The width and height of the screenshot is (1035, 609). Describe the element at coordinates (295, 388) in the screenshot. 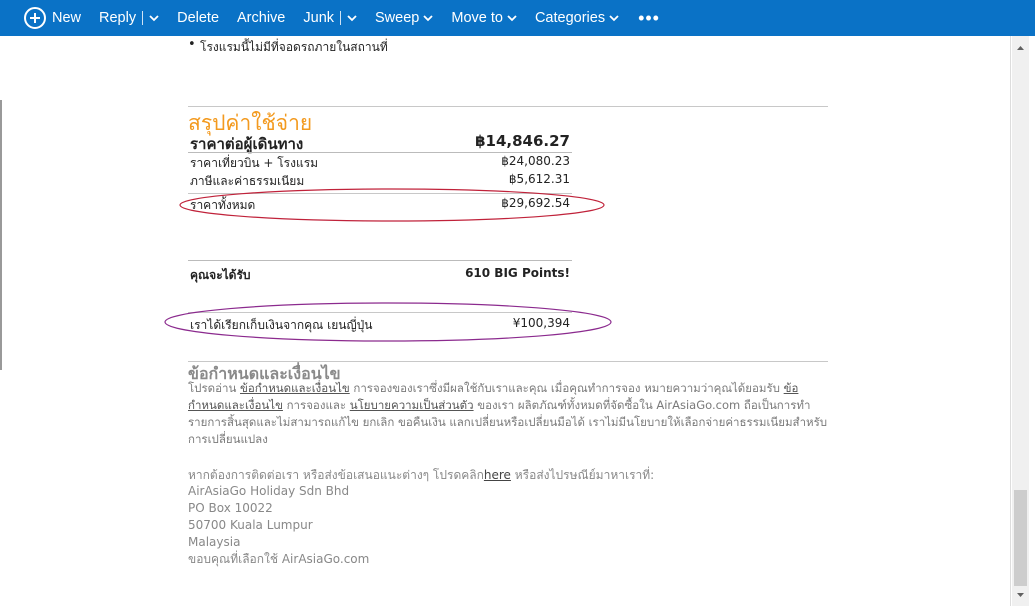

I see `terms-link: ข้อกำหนดและเงื่อนไข` at that location.